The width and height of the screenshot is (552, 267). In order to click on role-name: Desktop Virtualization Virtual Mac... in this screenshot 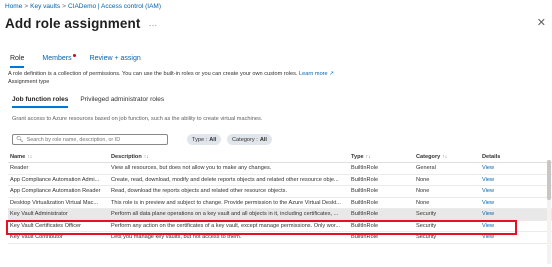, I will do `click(54, 202)`.